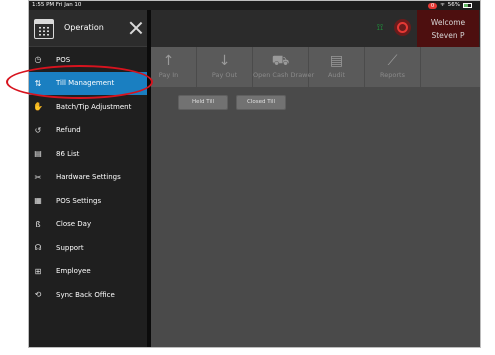 This screenshot has width=495, height=355. Describe the element at coordinates (38, 130) in the screenshot. I see `refund-icon: ↺` at that location.